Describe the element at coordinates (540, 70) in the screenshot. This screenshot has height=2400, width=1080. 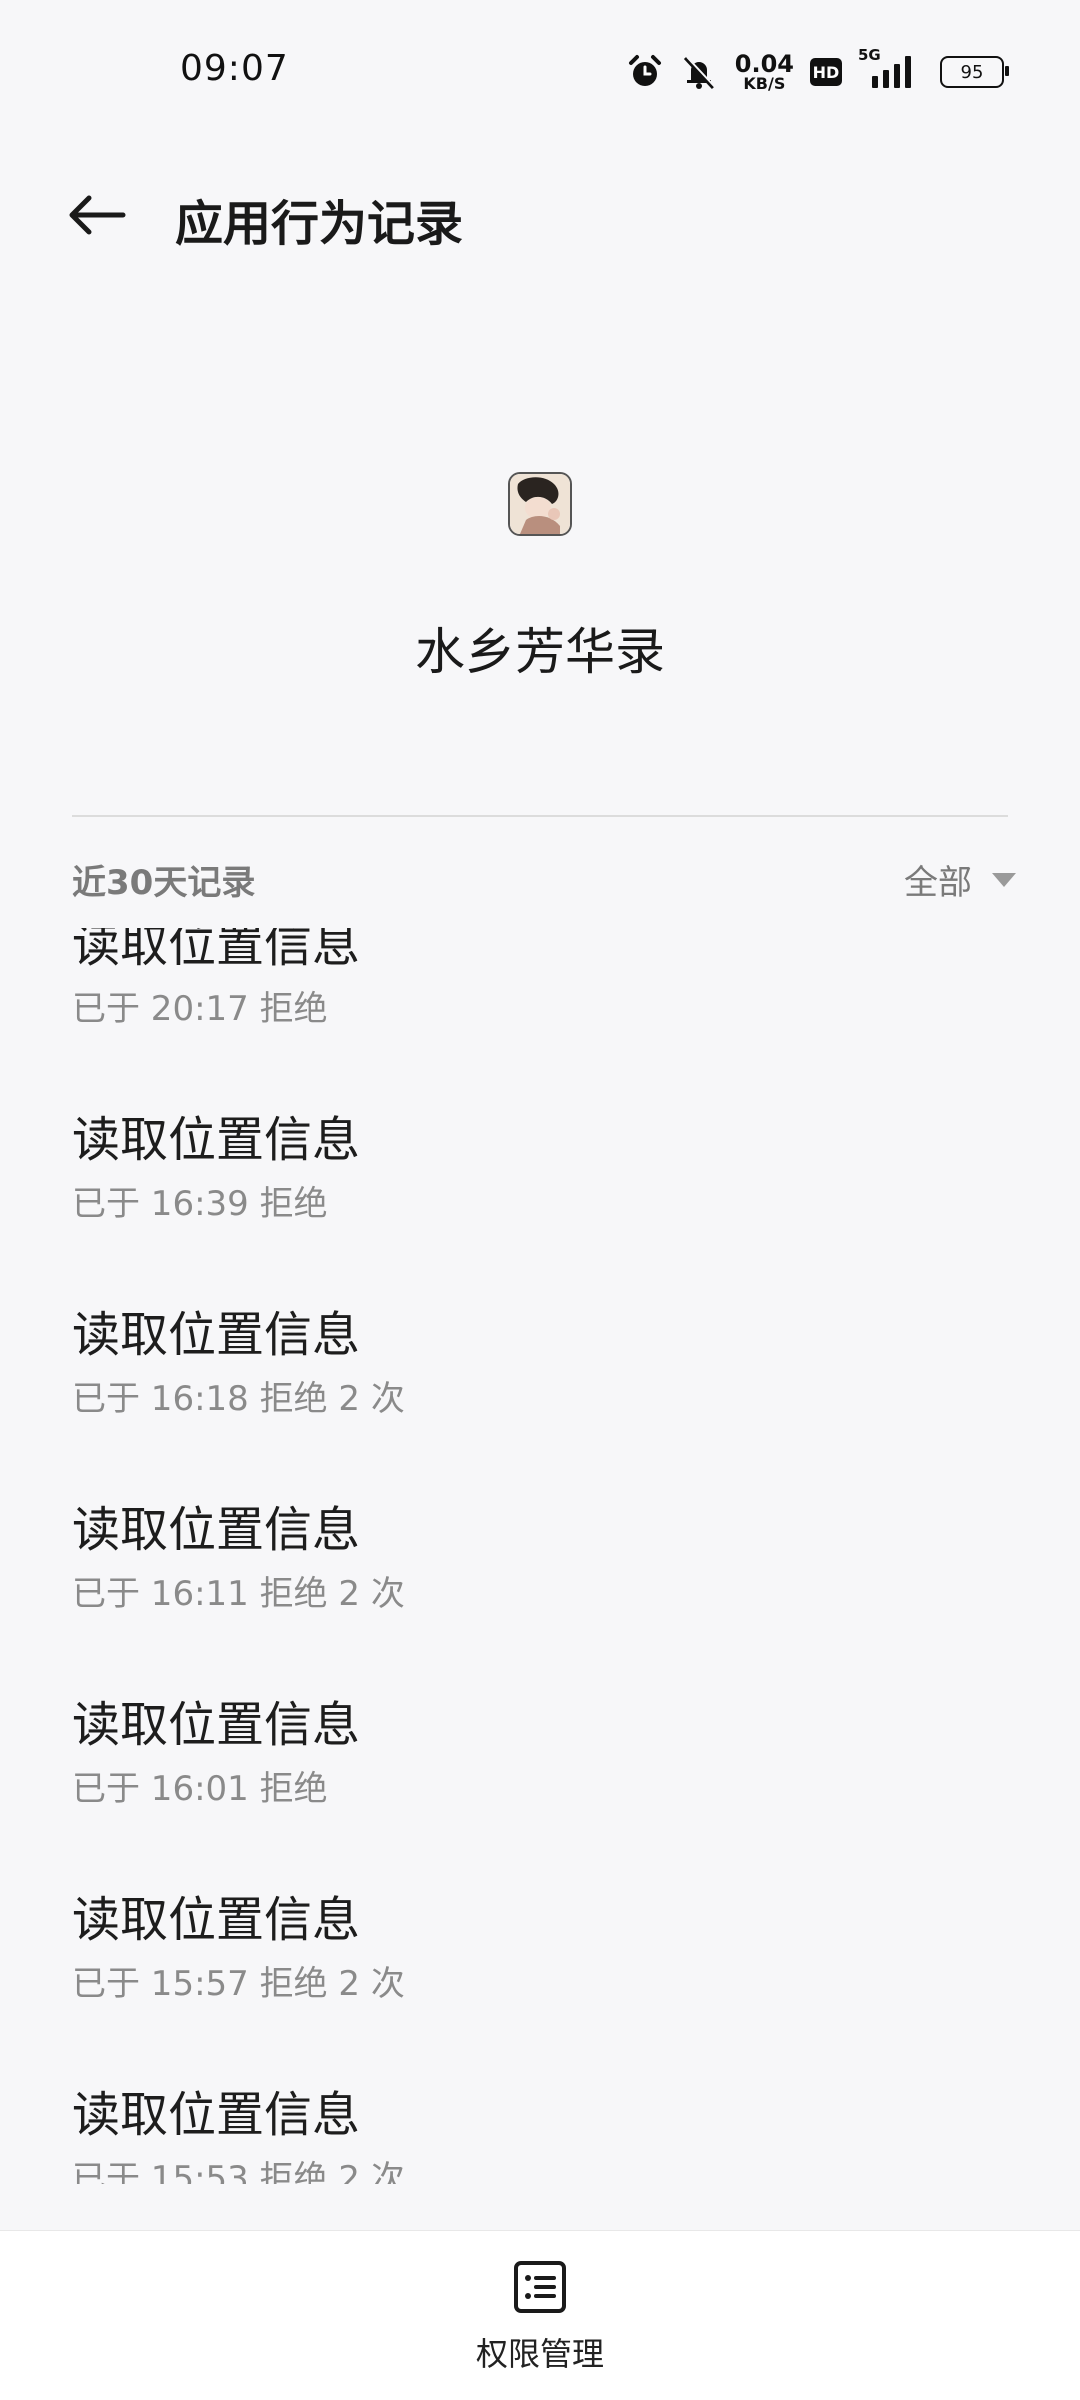
I see `status-bar: 09:07 0.04 KB/S HD 5G 95` at that location.